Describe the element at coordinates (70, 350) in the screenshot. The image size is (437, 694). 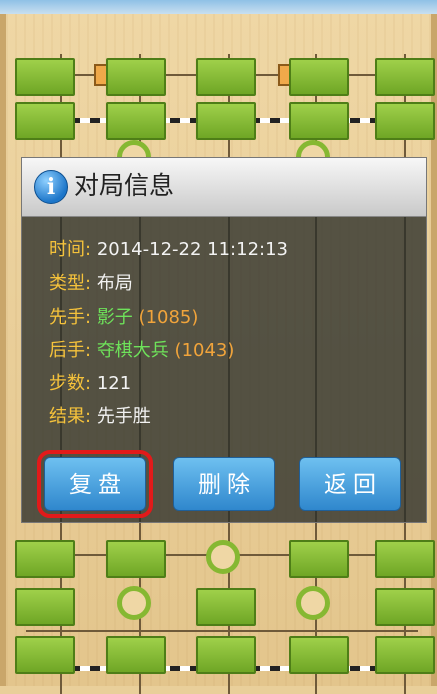
I see `second-player-label: 后手:` at that location.